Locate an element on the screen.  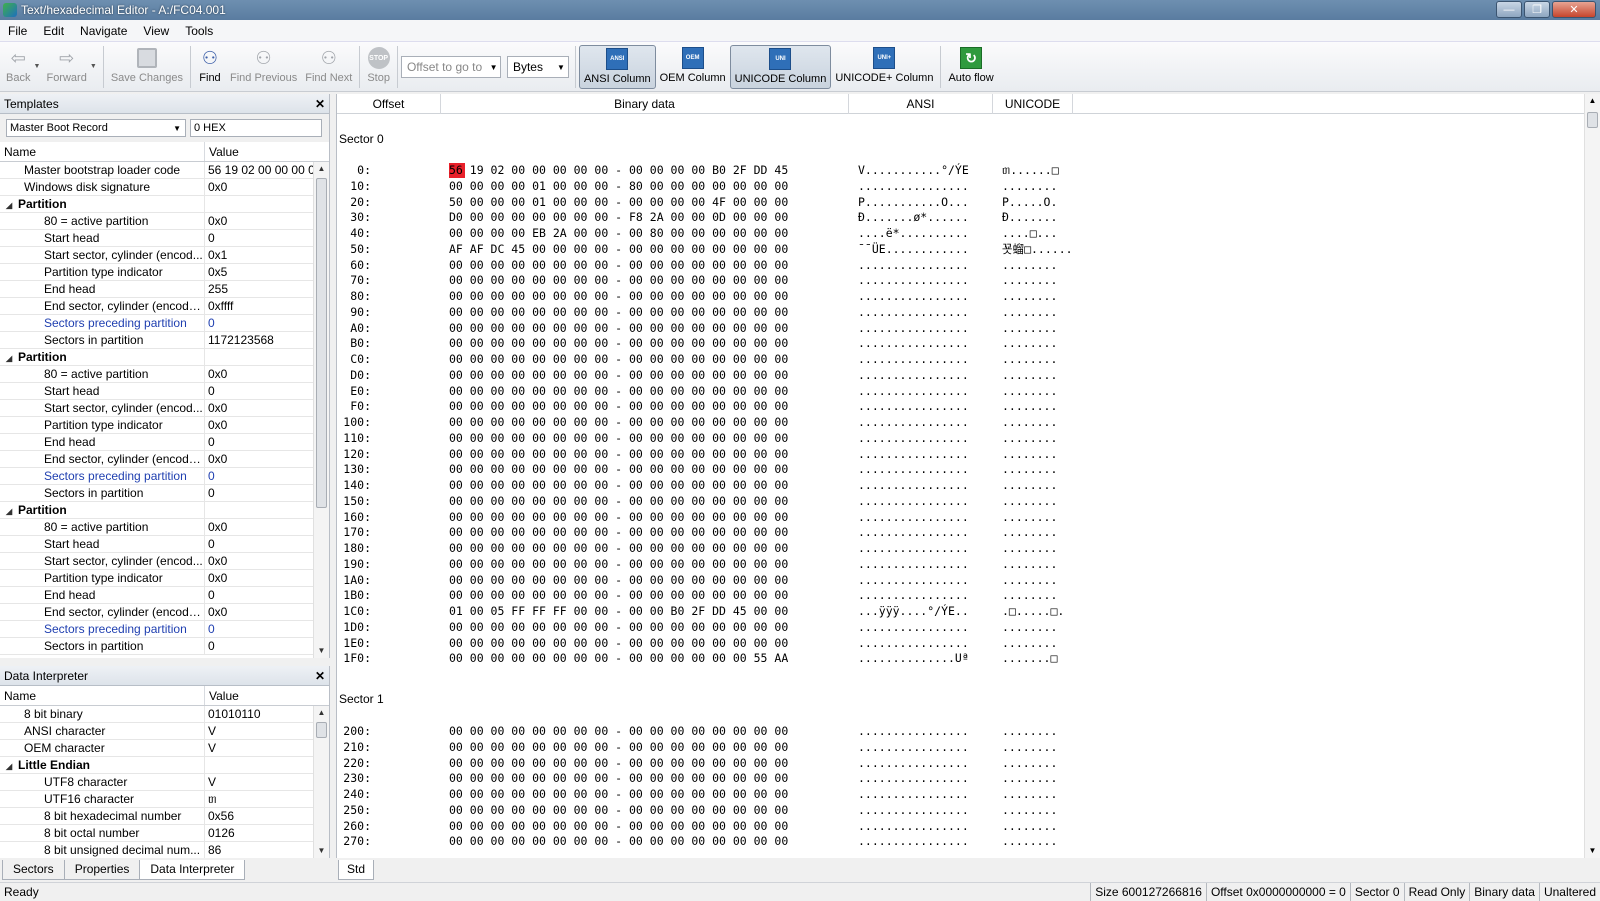
templates-scrollbar: ▲ ▼ is located at coordinates (321, 410).